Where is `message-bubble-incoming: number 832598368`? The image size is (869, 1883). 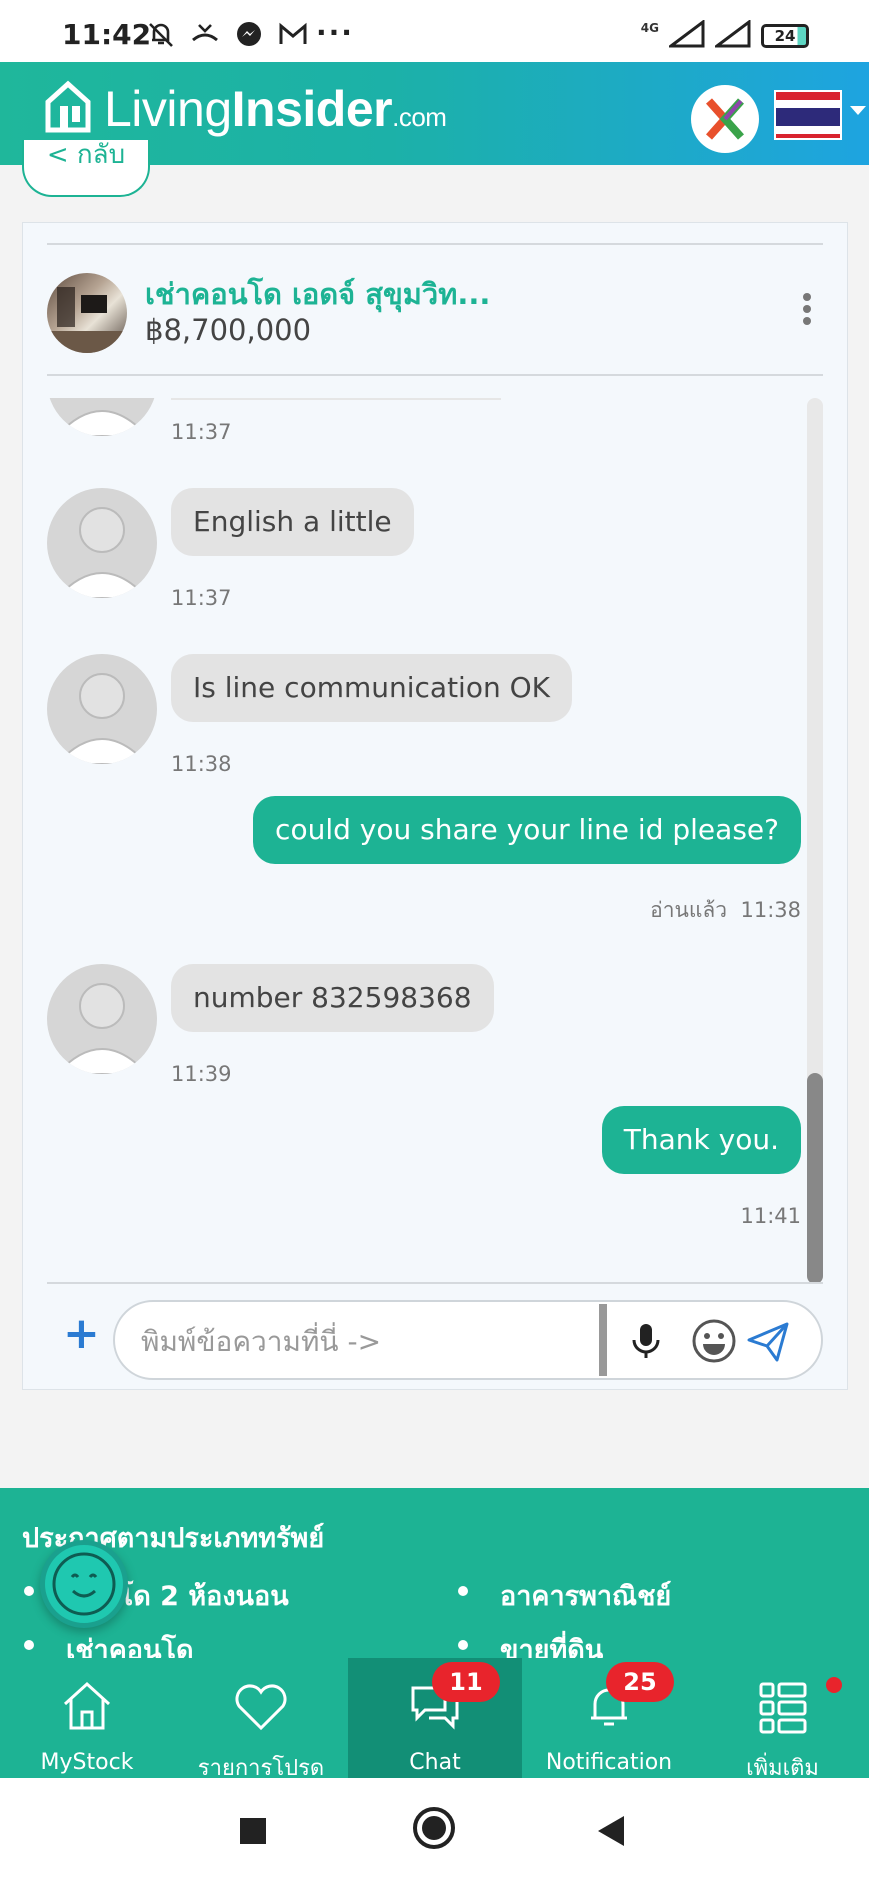 message-bubble-incoming: number 832598368 is located at coordinates (332, 998).